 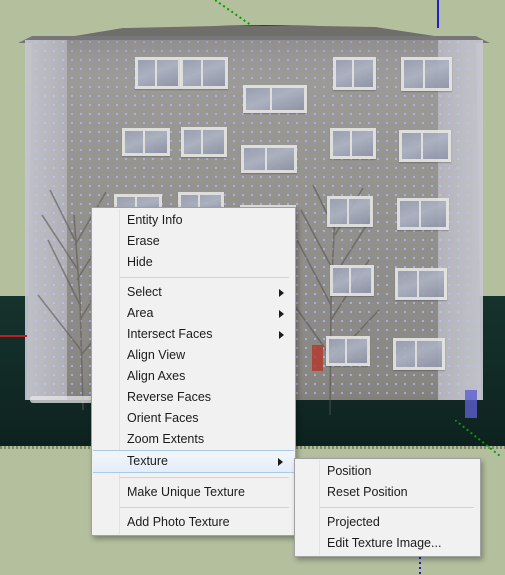 What do you see at coordinates (193, 292) in the screenshot?
I see `menu-item-select: Select` at bounding box center [193, 292].